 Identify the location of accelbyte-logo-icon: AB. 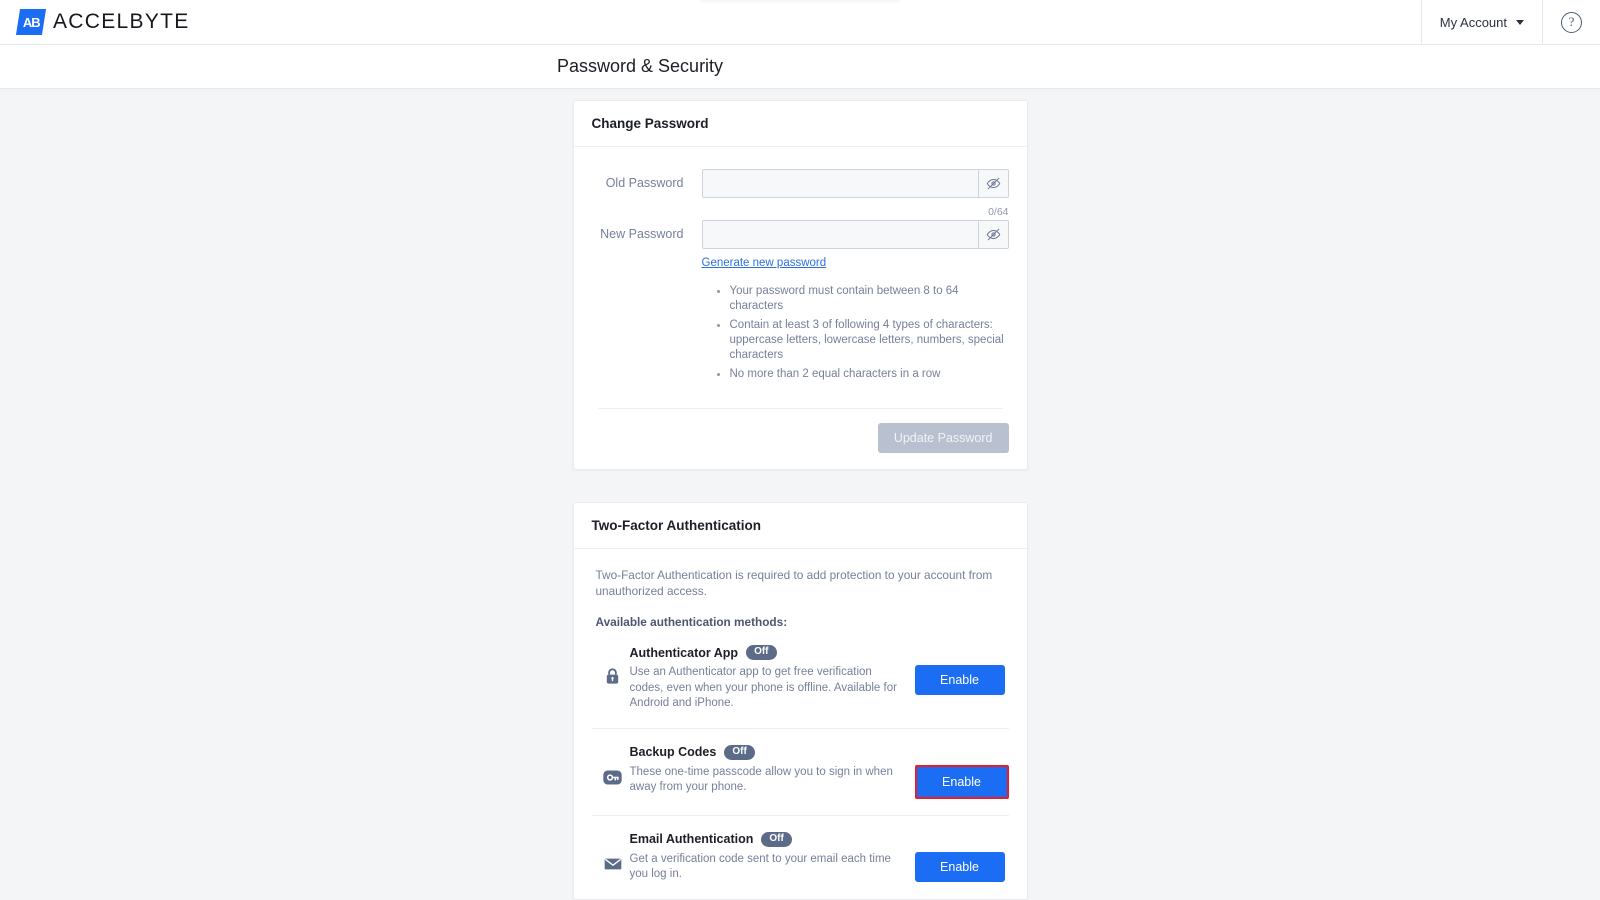
(31, 22).